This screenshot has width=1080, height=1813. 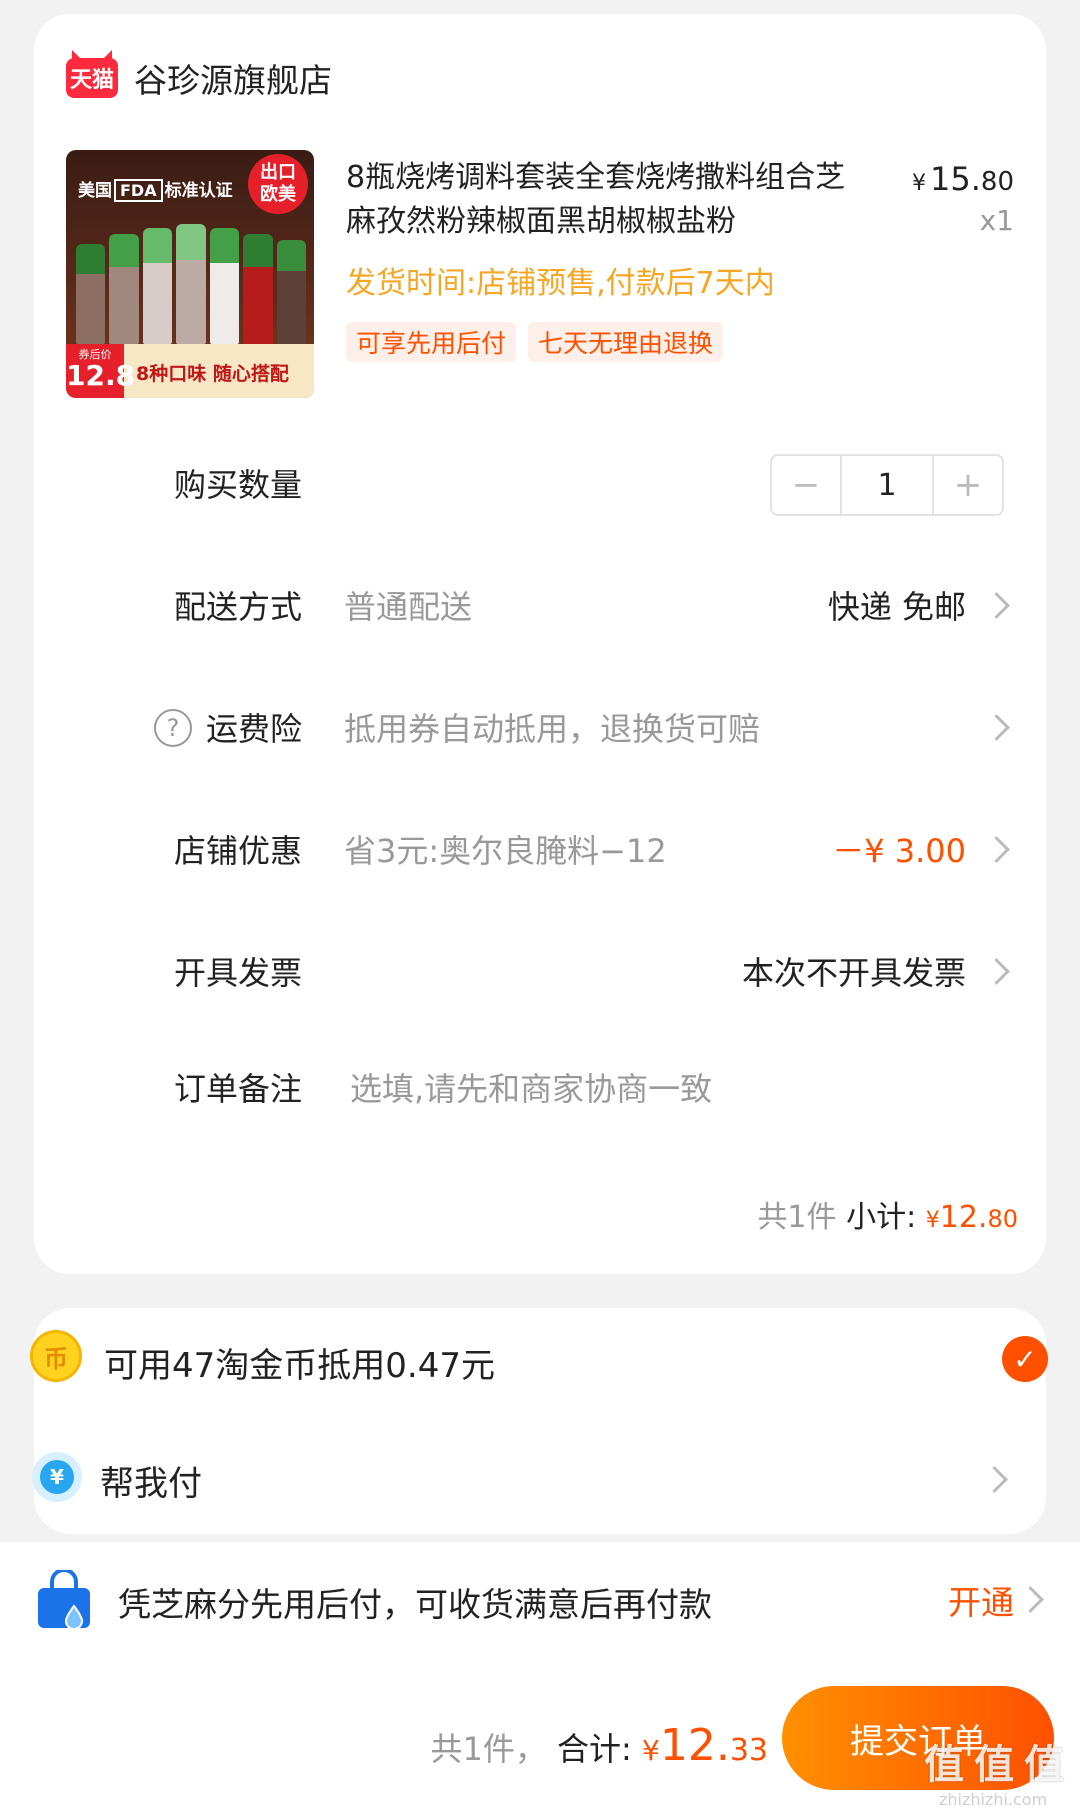 I want to click on total-label: 合计:, so click(x=594, y=1749).